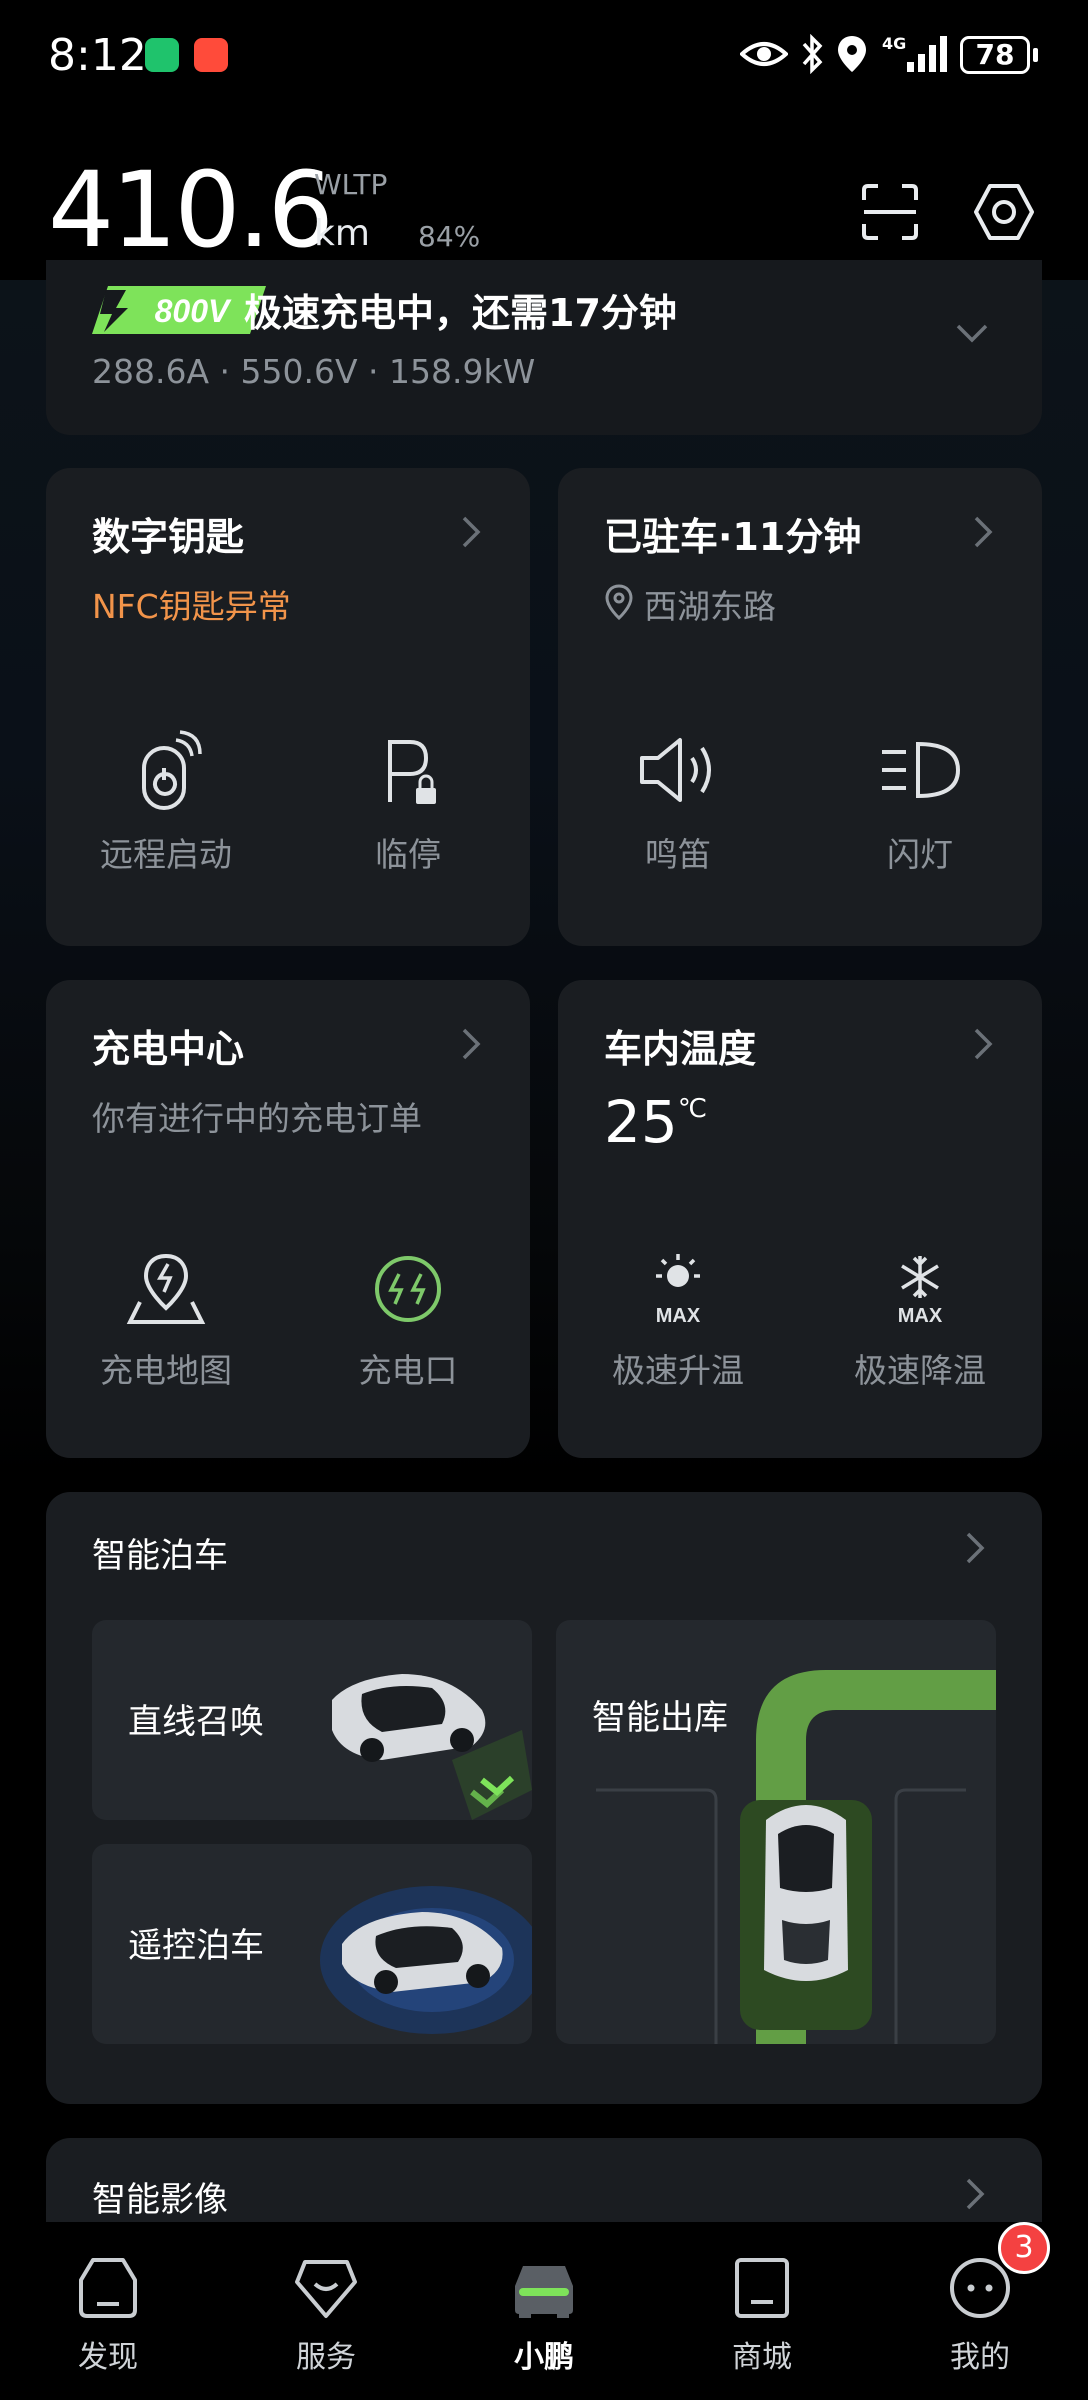  I want to click on signal-icon, so click(927, 54).